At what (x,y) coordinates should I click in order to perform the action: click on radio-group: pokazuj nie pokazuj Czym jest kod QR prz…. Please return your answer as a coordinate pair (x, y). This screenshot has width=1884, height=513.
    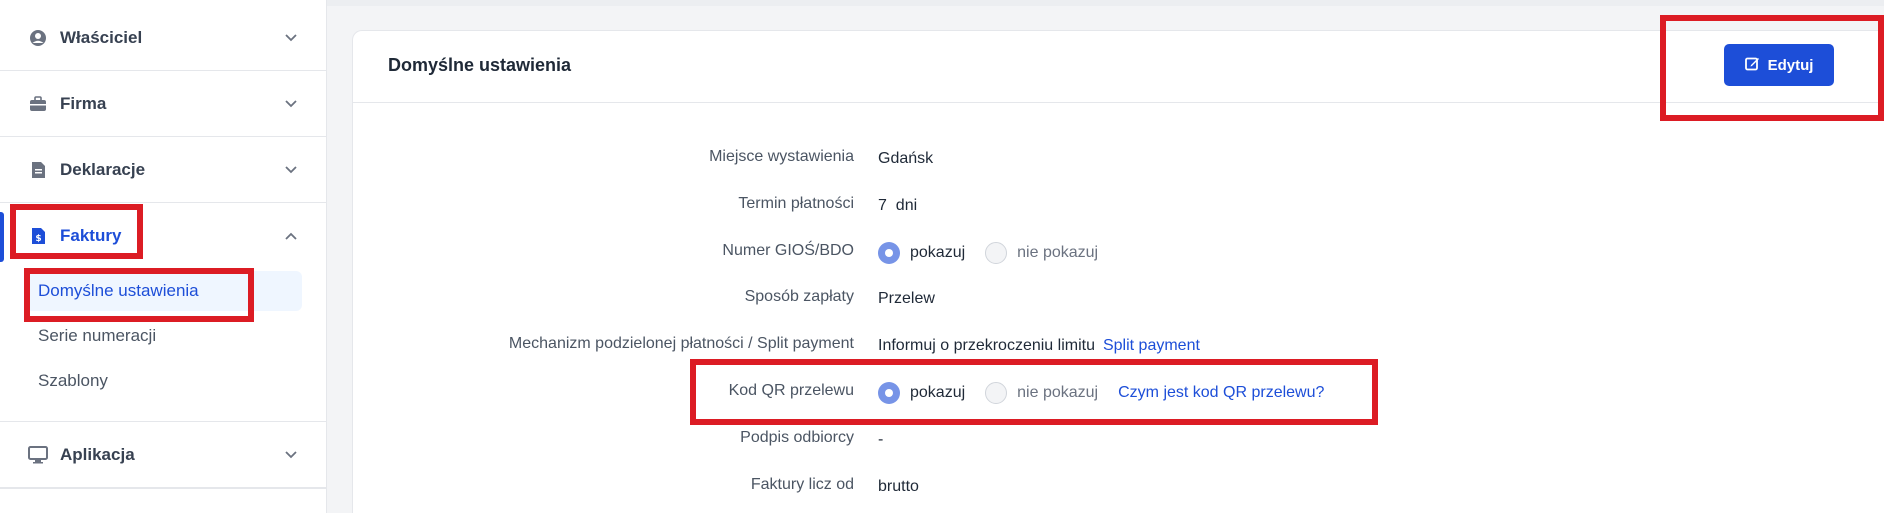
    Looking at the image, I should click on (1101, 393).